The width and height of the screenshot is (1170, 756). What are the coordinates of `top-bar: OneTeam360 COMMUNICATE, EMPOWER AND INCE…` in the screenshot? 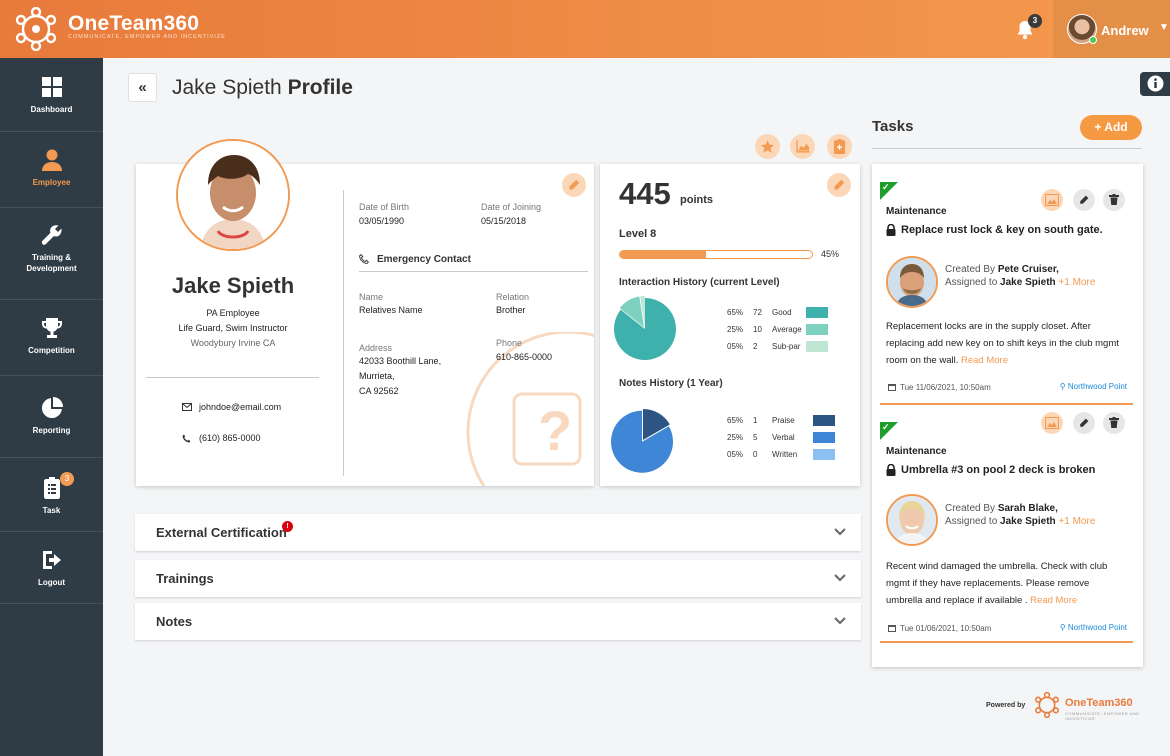 It's located at (585, 29).